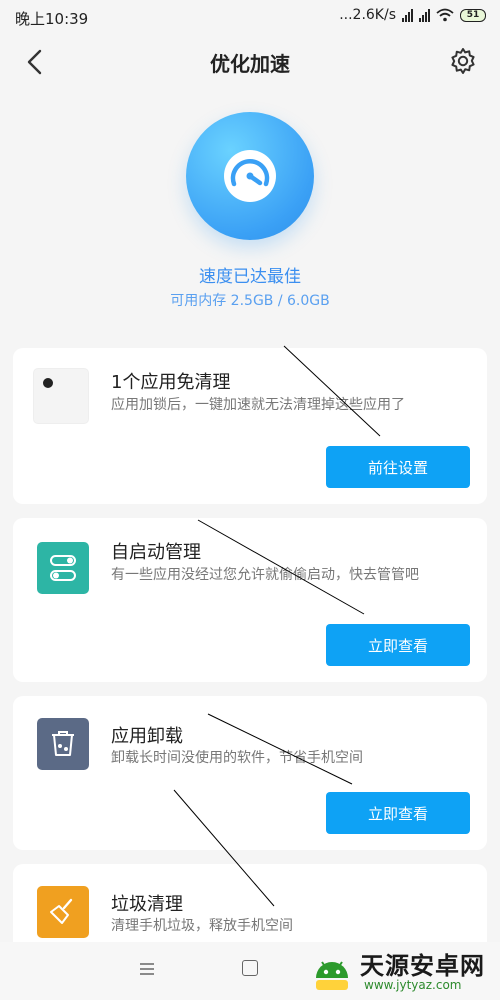 This screenshot has width=500, height=1000. What do you see at coordinates (202, 926) in the screenshot?
I see `card-desc: 清理手机垃圾，释放手机空间` at bounding box center [202, 926].